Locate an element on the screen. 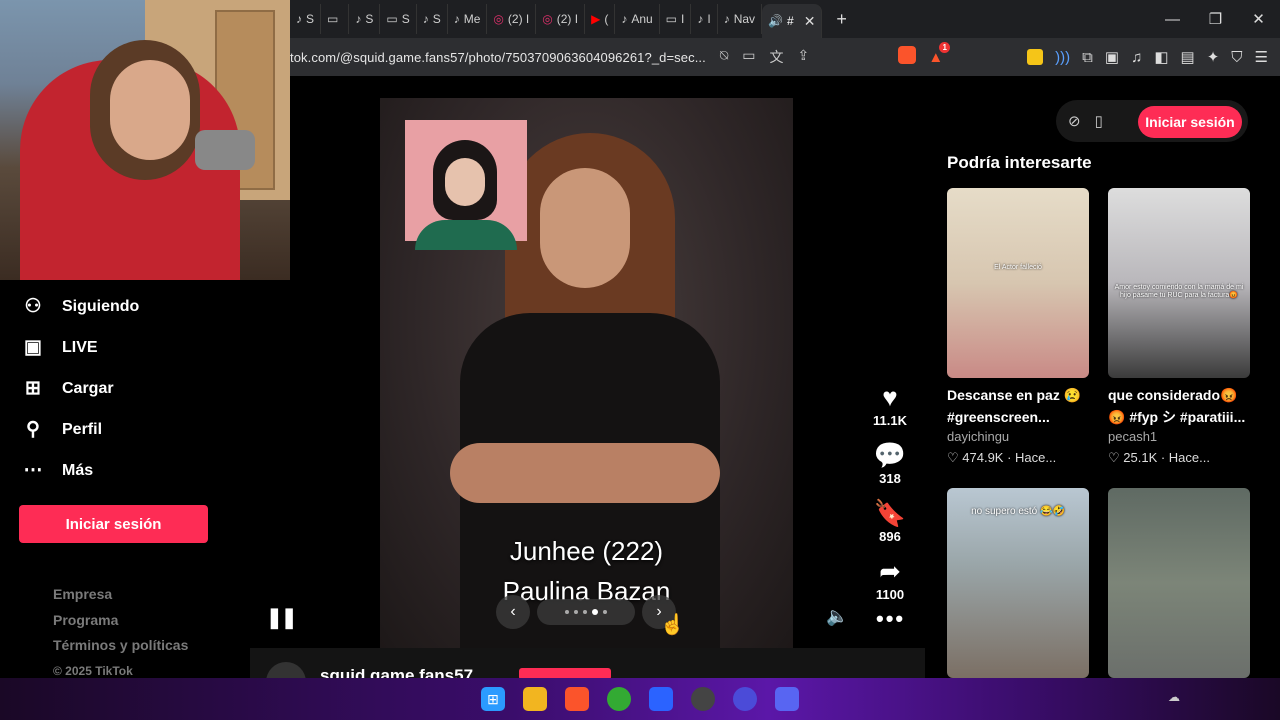  like-button: ♥ 11.1K is located at coordinates (890, 405).